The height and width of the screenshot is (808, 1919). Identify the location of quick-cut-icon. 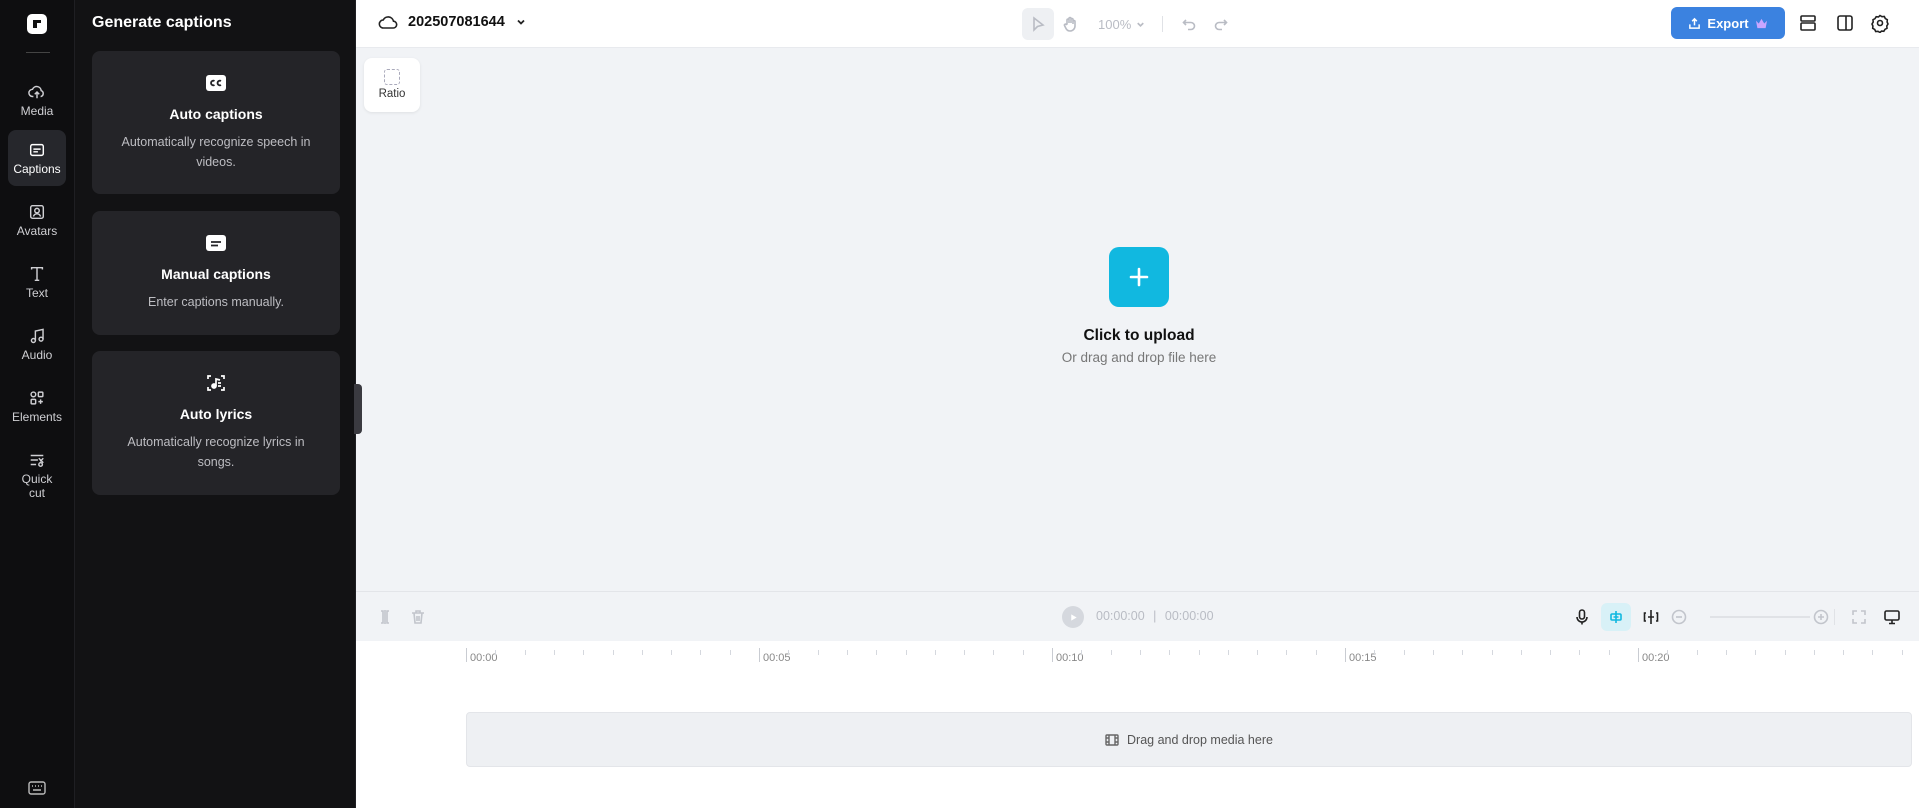
(37, 461).